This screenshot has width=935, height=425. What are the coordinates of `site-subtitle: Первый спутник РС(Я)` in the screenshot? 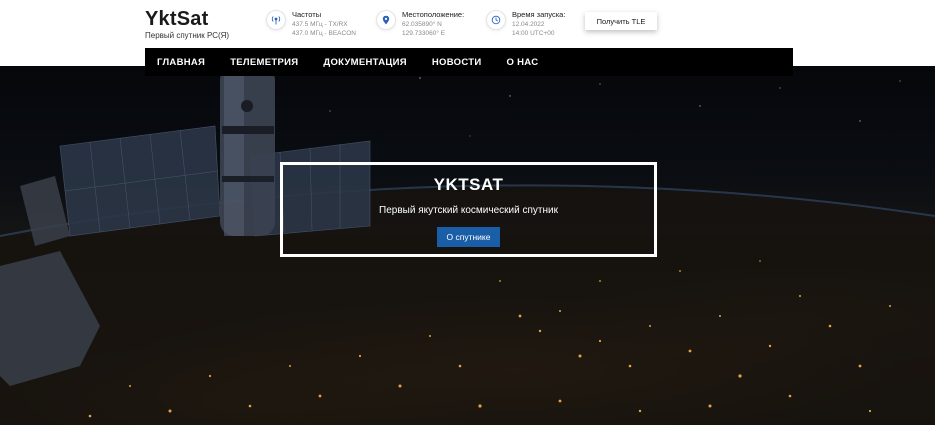 It's located at (187, 35).